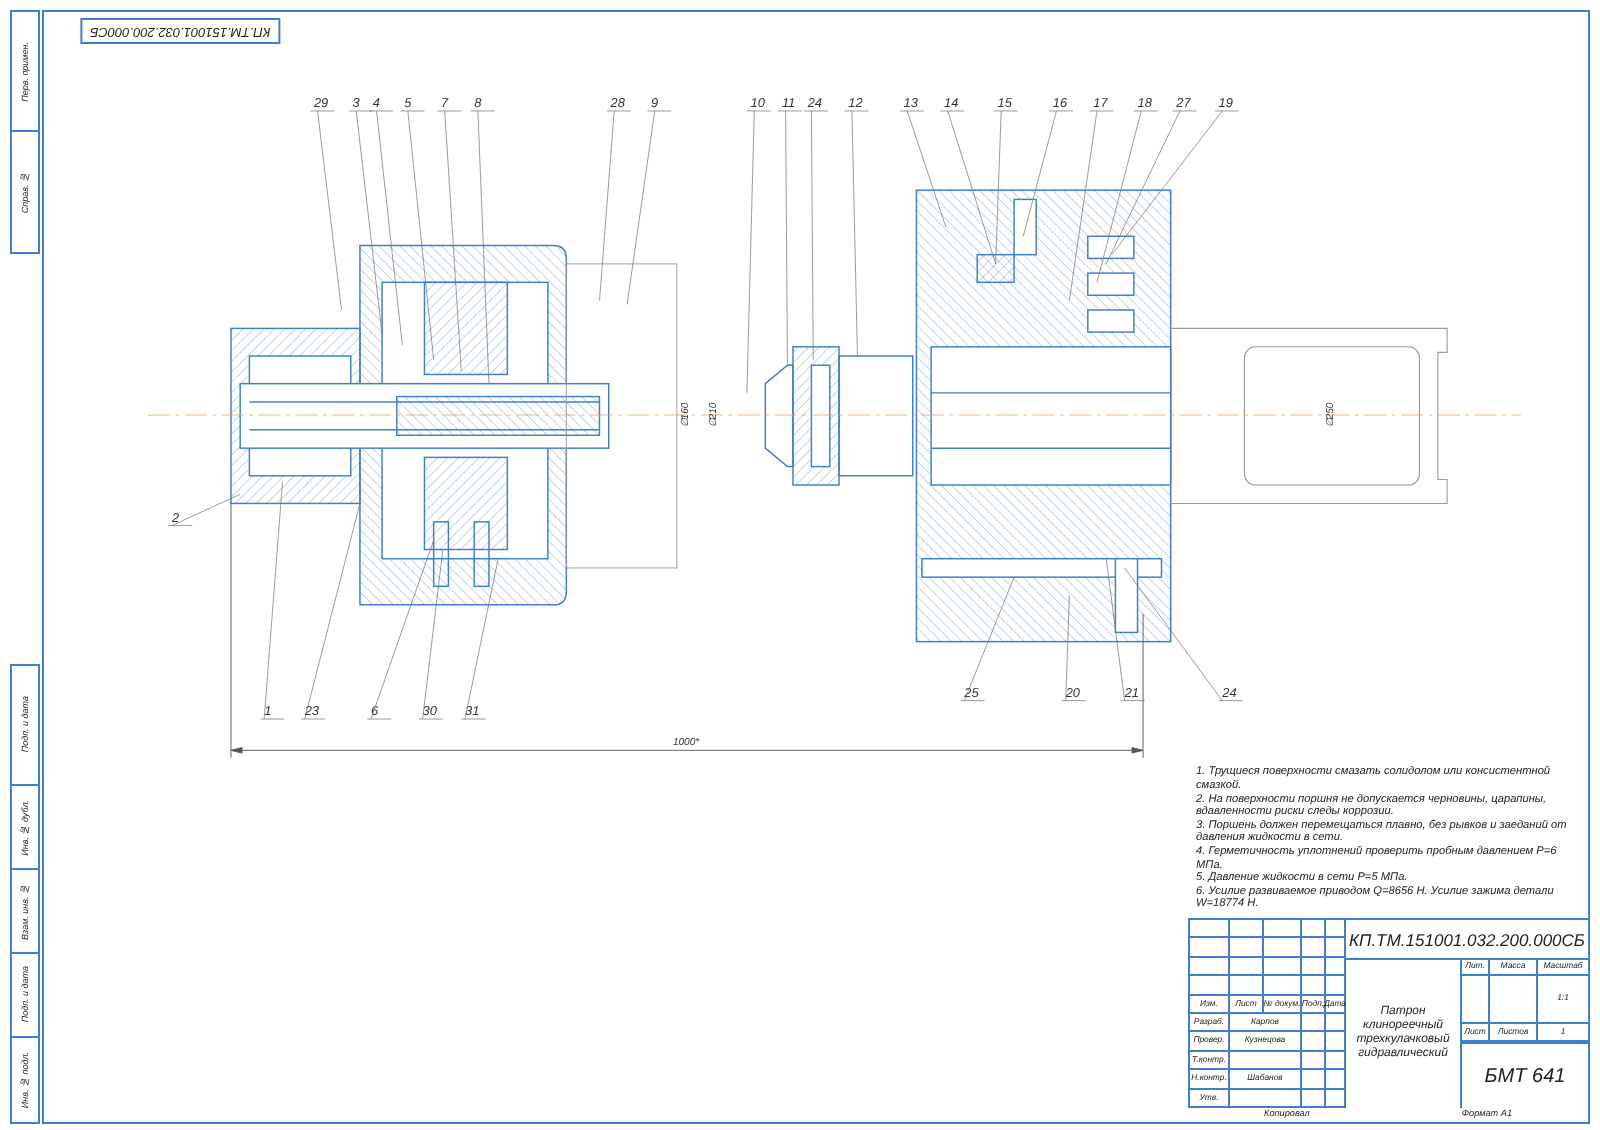 The height and width of the screenshot is (1130, 1600). I want to click on organization-code: БМТ 641, so click(1525, 1077).